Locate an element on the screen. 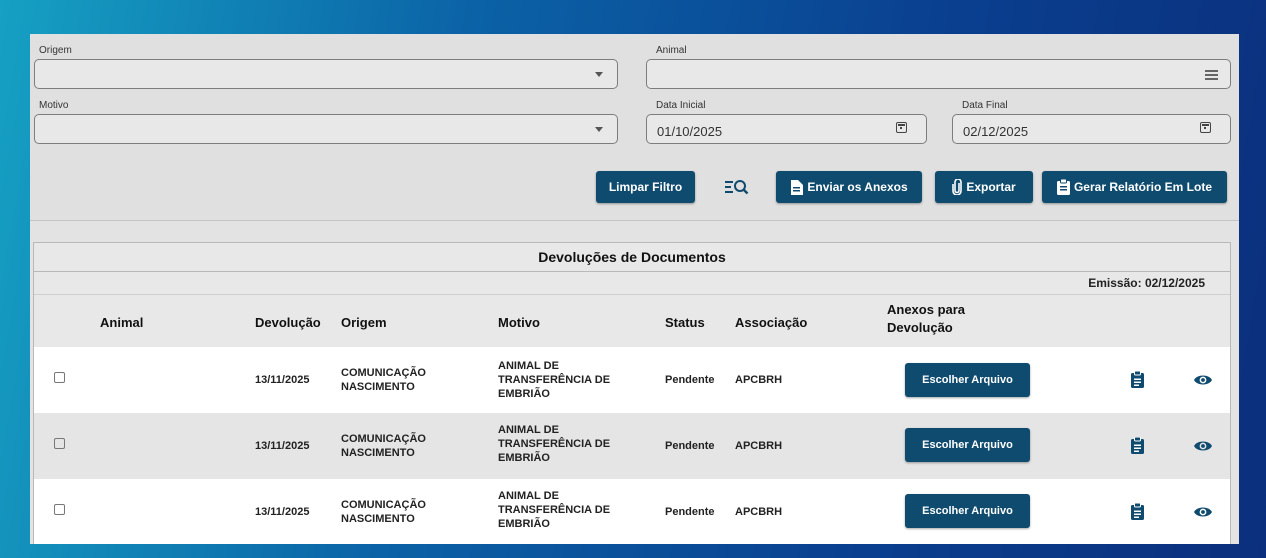  paperclip-icon is located at coordinates (957, 187).